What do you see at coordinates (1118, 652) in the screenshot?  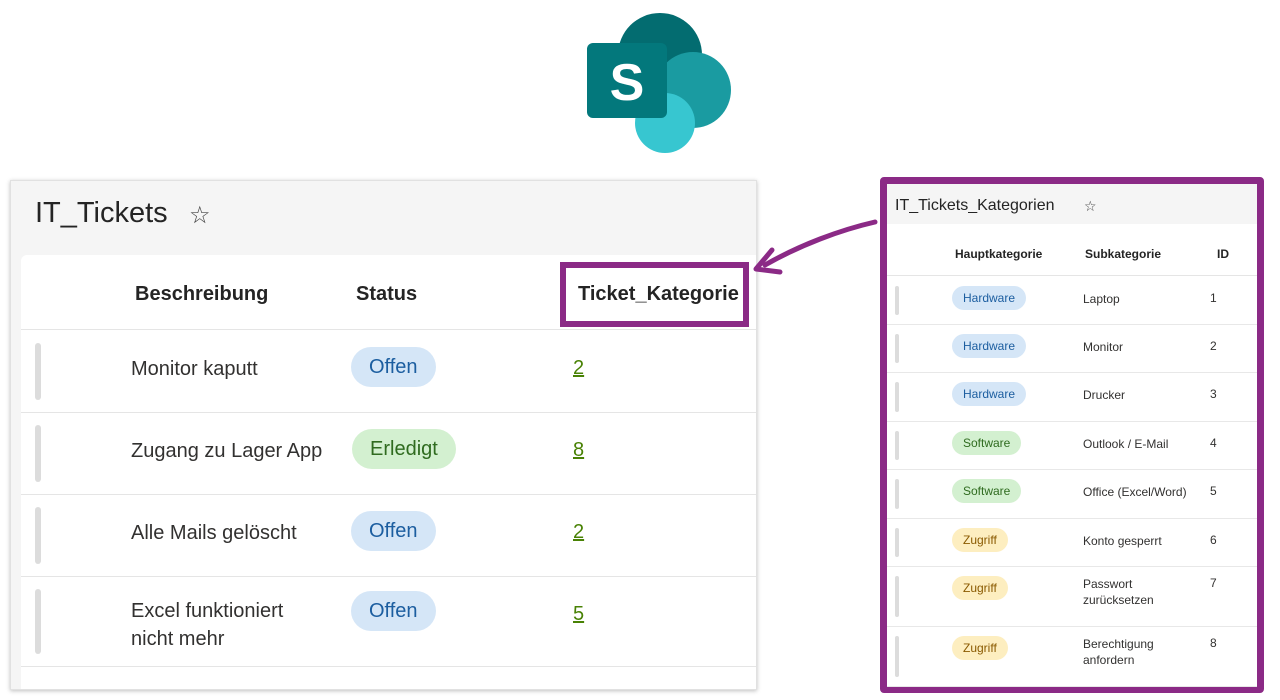 I see `subkategorie-cell: Berechtigung anfordern` at bounding box center [1118, 652].